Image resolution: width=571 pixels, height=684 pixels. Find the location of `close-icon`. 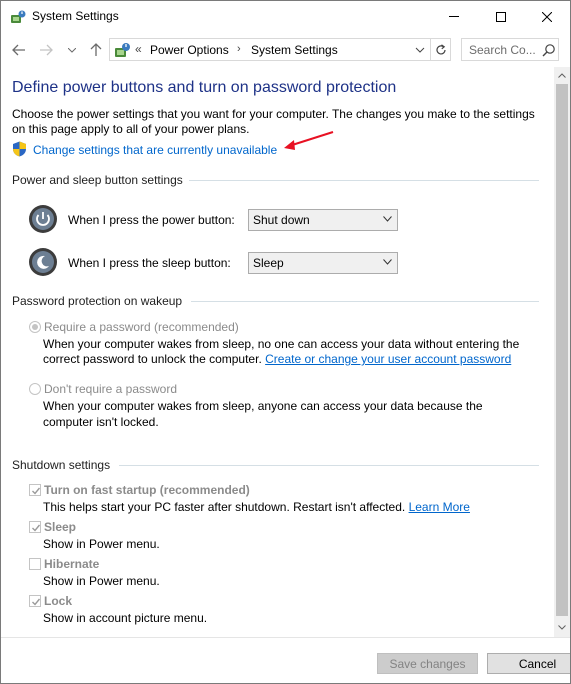

close-icon is located at coordinates (547, 16).